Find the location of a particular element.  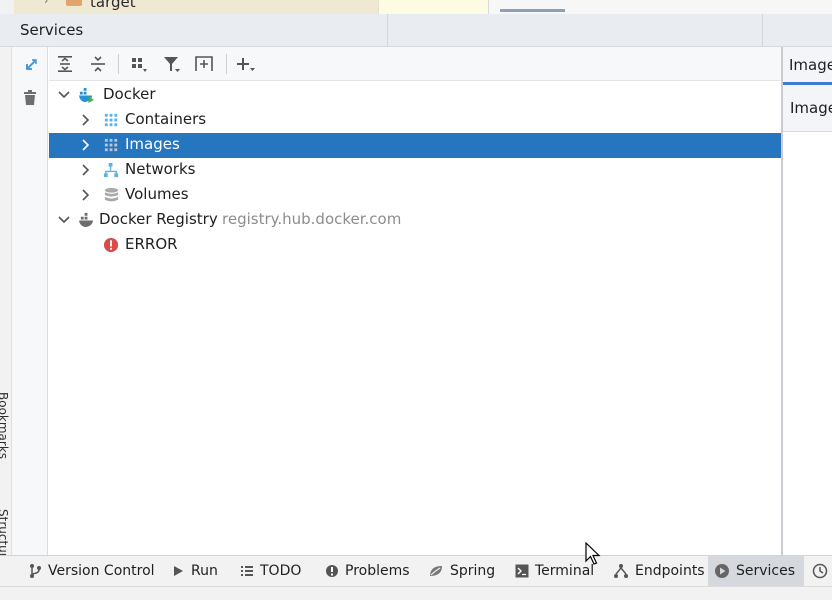

tree-node-images: Images is located at coordinates (415, 145).